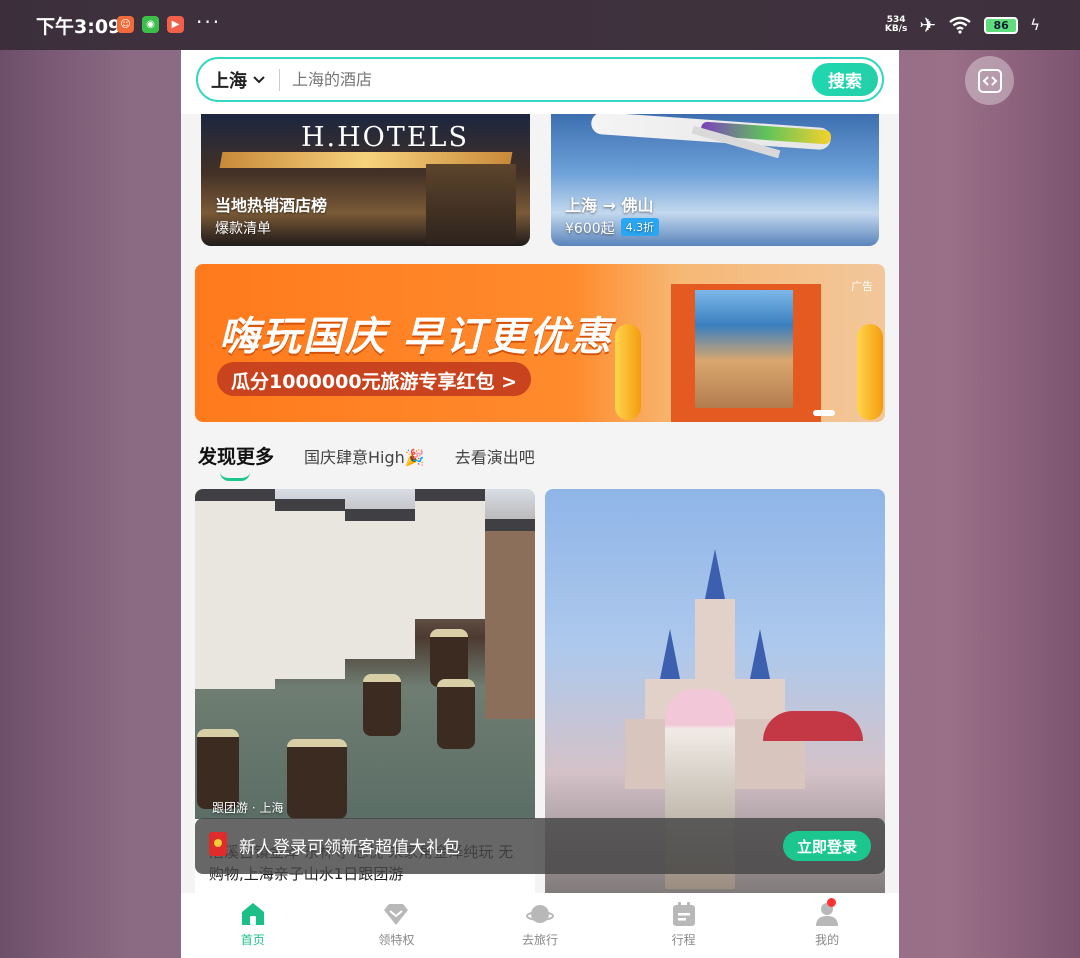 Image resolution: width=1080 pixels, height=958 pixels. What do you see at coordinates (229, 81) in the screenshot?
I see `city-label: 上海` at bounding box center [229, 81].